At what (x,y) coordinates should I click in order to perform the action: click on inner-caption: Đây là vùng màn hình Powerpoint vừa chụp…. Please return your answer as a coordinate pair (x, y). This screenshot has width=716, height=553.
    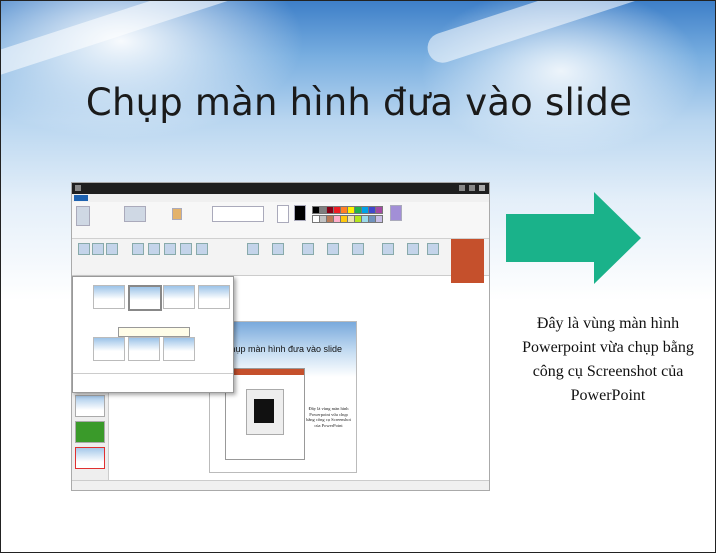
    Looking at the image, I should click on (328, 417).